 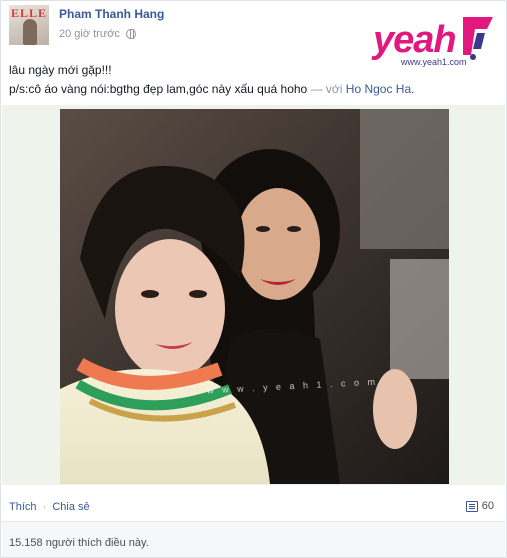 What do you see at coordinates (380, 89) in the screenshot?
I see `tagged-person-link: Ho Ngoc Ha.` at bounding box center [380, 89].